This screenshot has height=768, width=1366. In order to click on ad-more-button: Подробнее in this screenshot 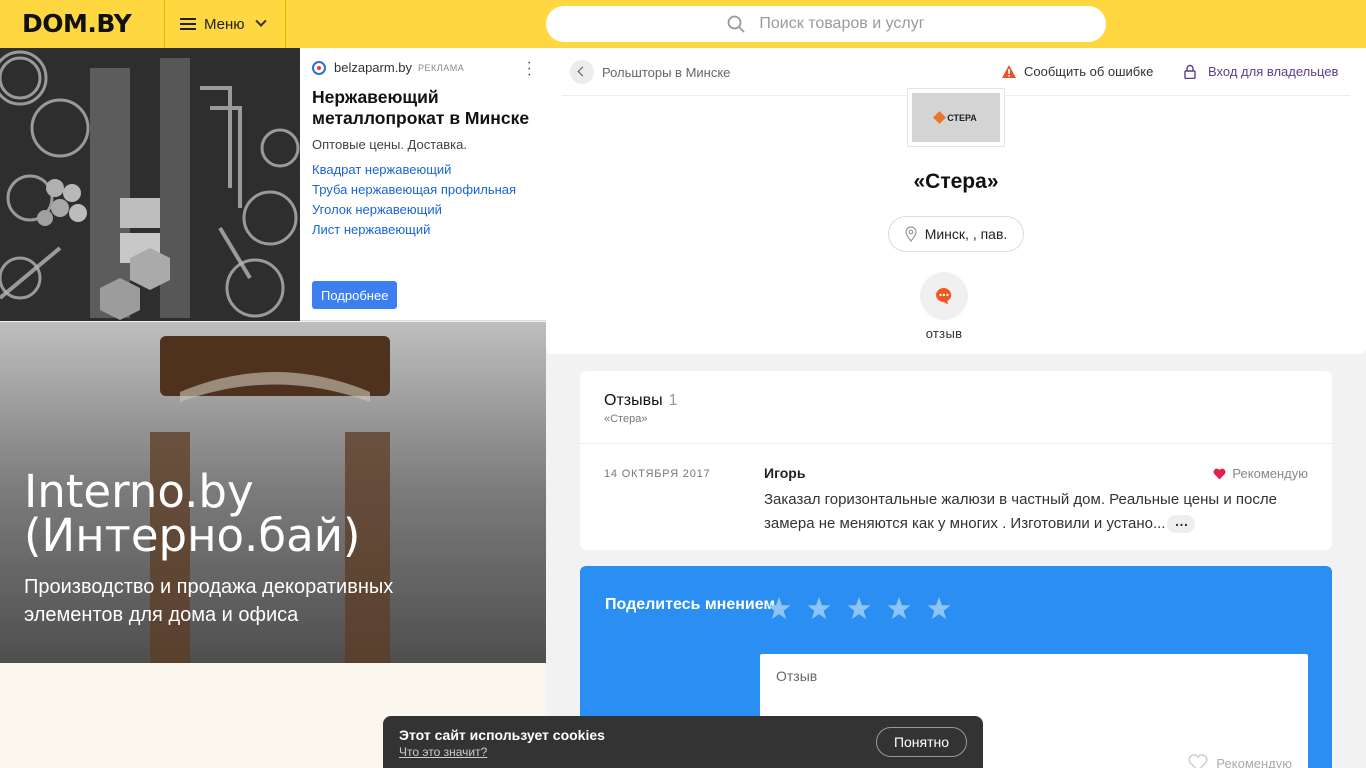, I will do `click(355, 295)`.